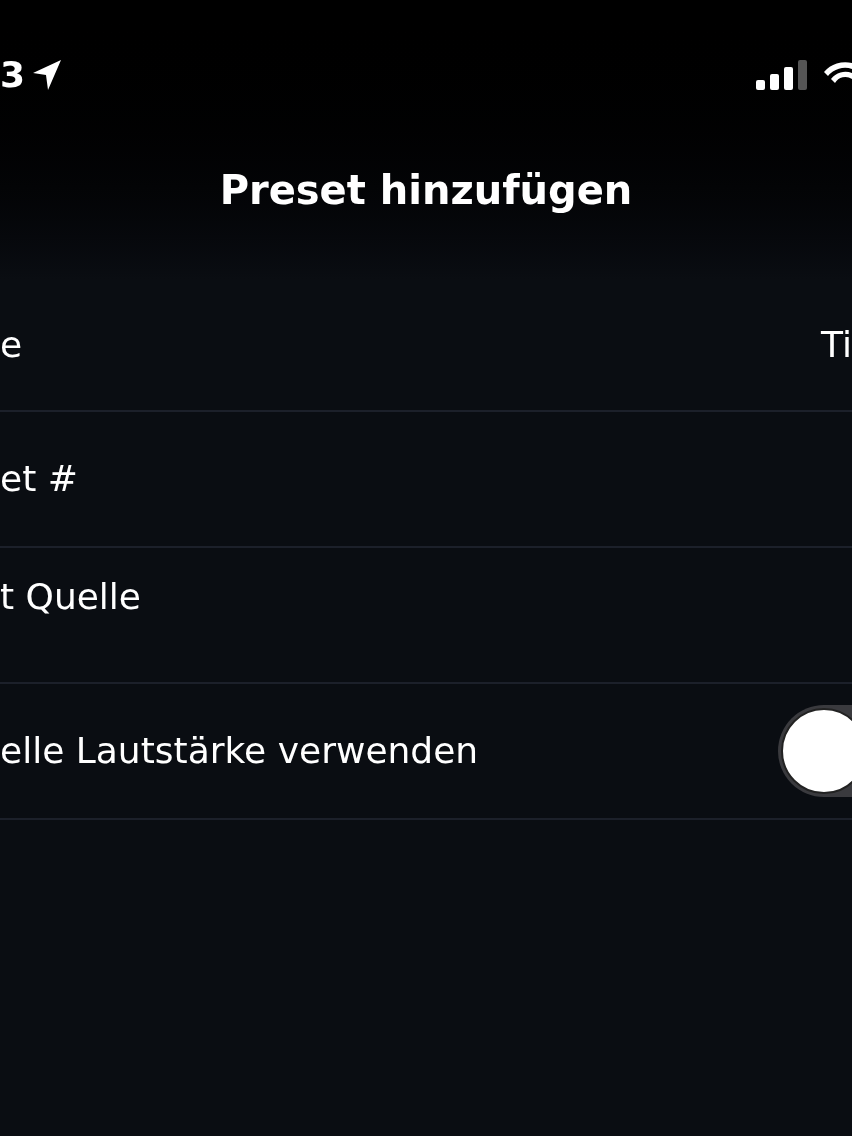 Image resolution: width=852 pixels, height=1136 pixels. I want to click on row-value: Ti, so click(836, 345).